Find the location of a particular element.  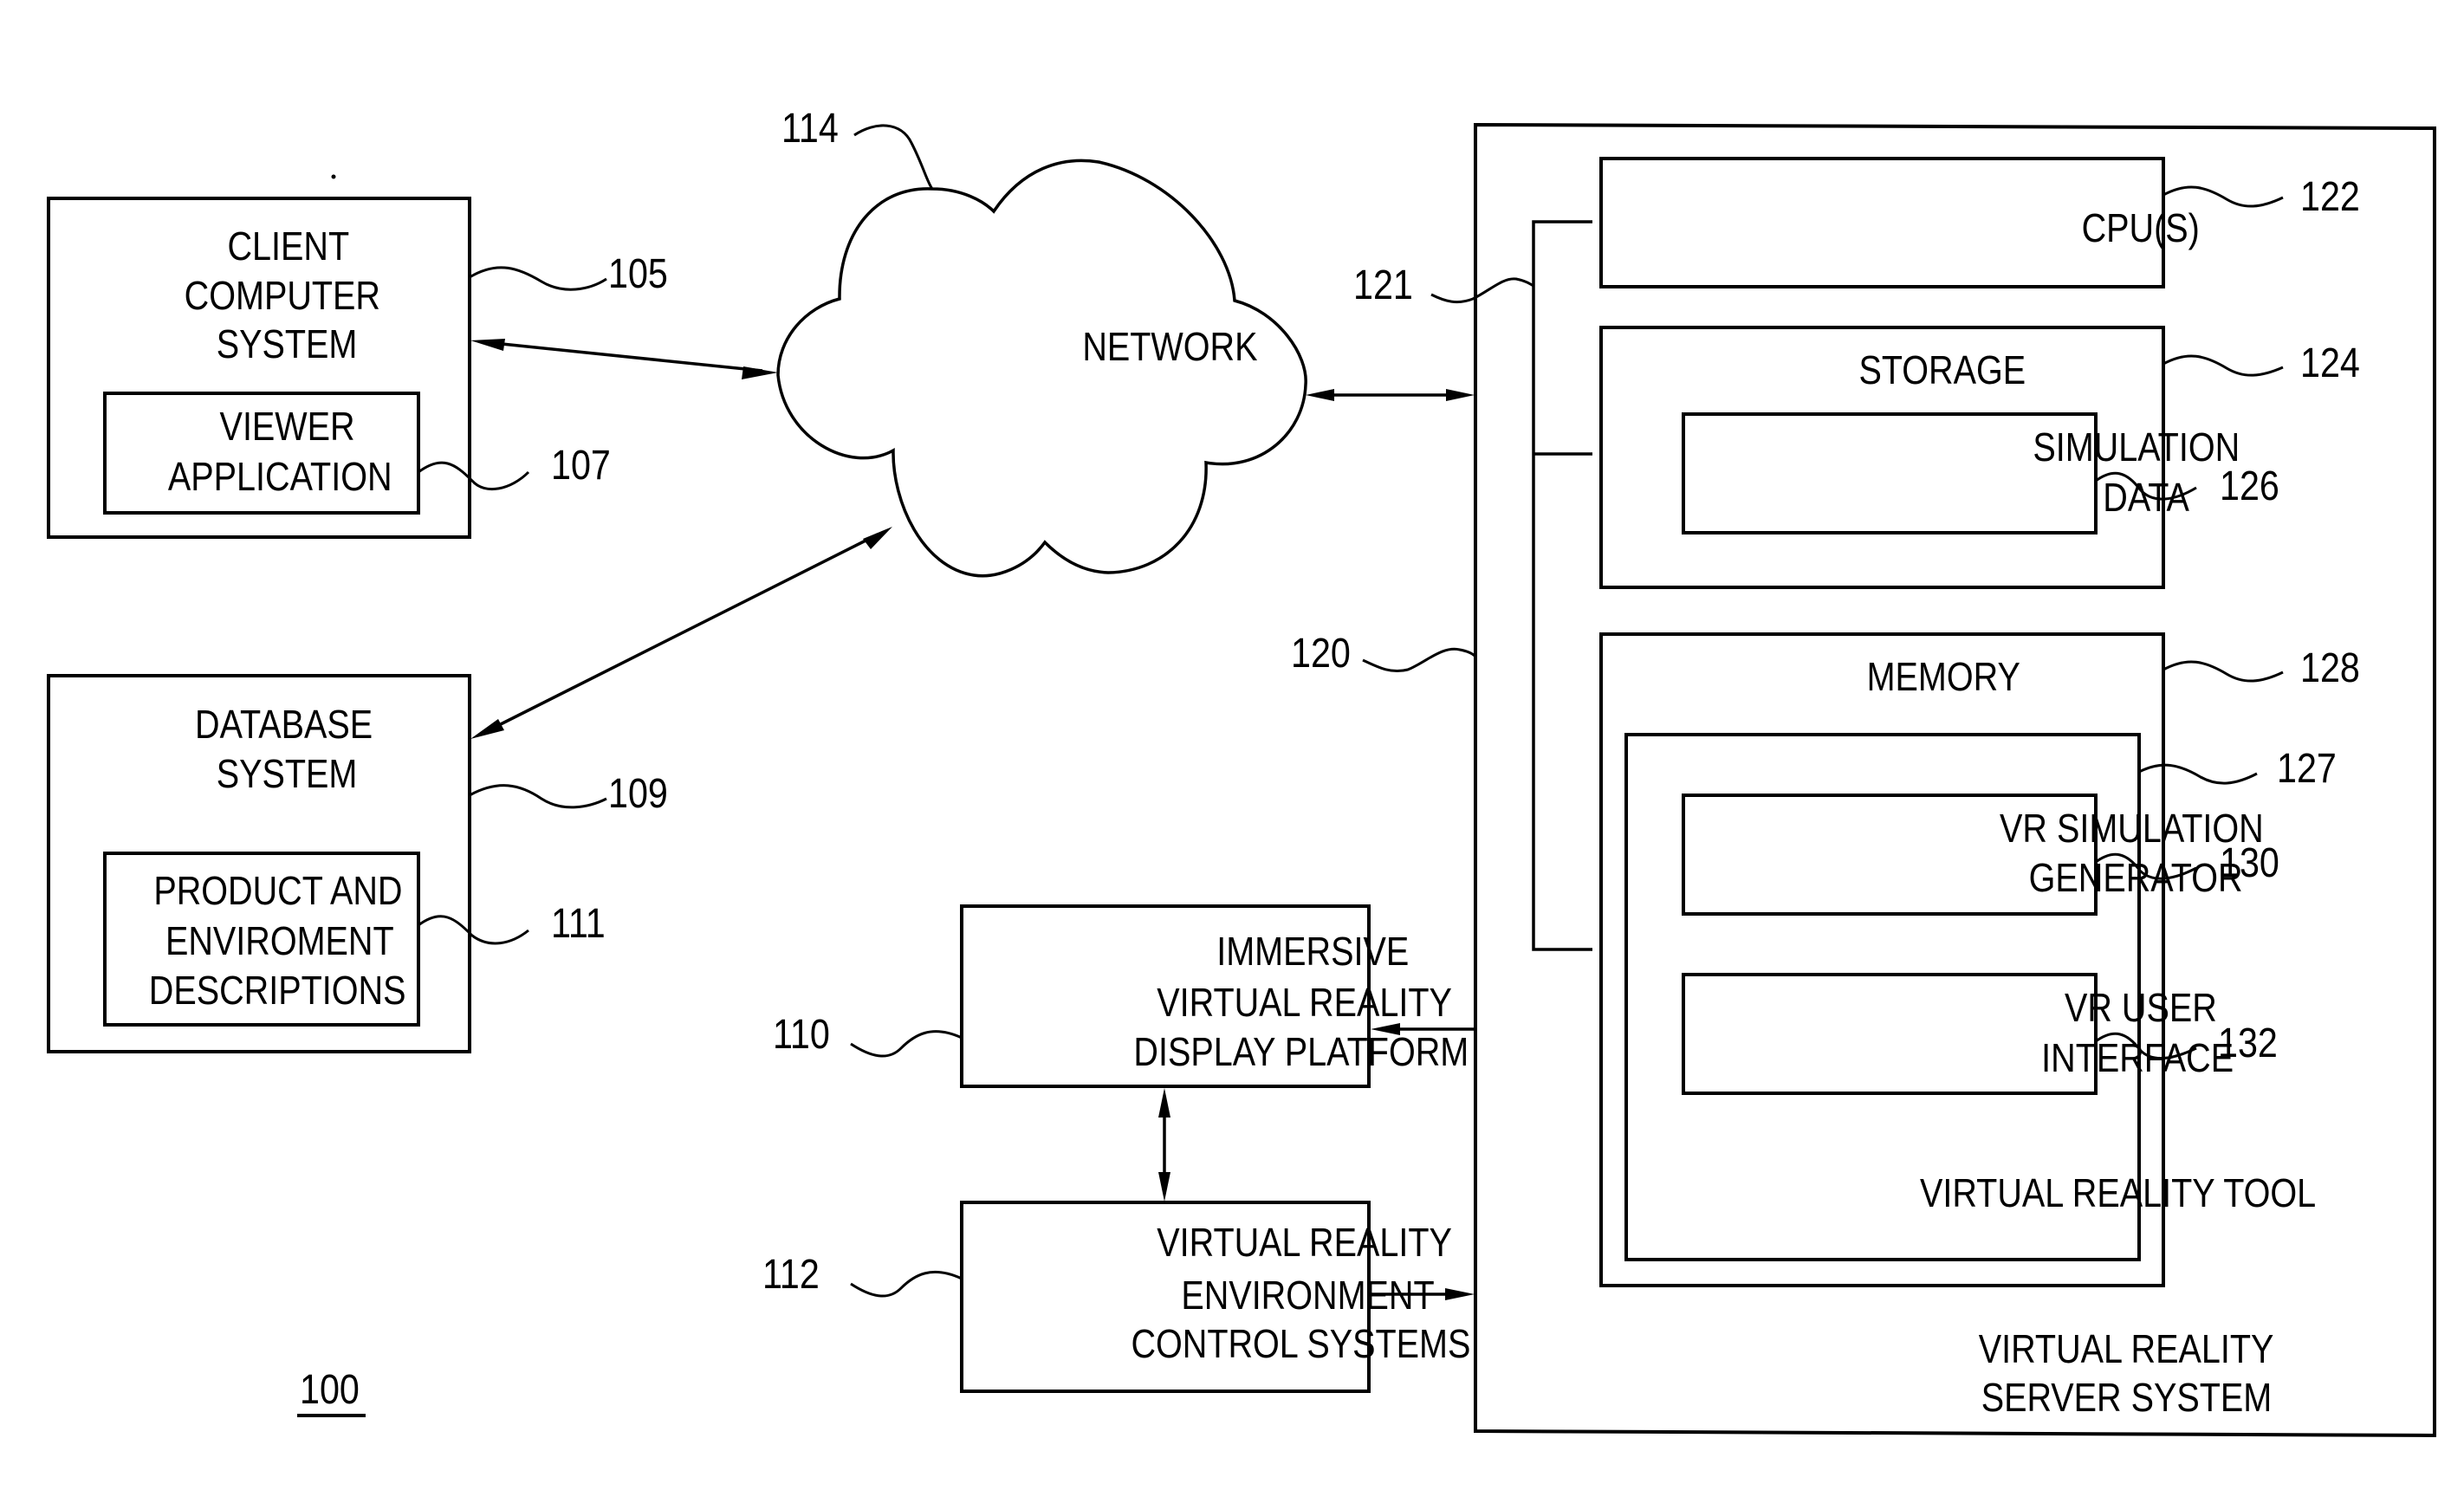

ref-128: 128 is located at coordinates (2330, 668).